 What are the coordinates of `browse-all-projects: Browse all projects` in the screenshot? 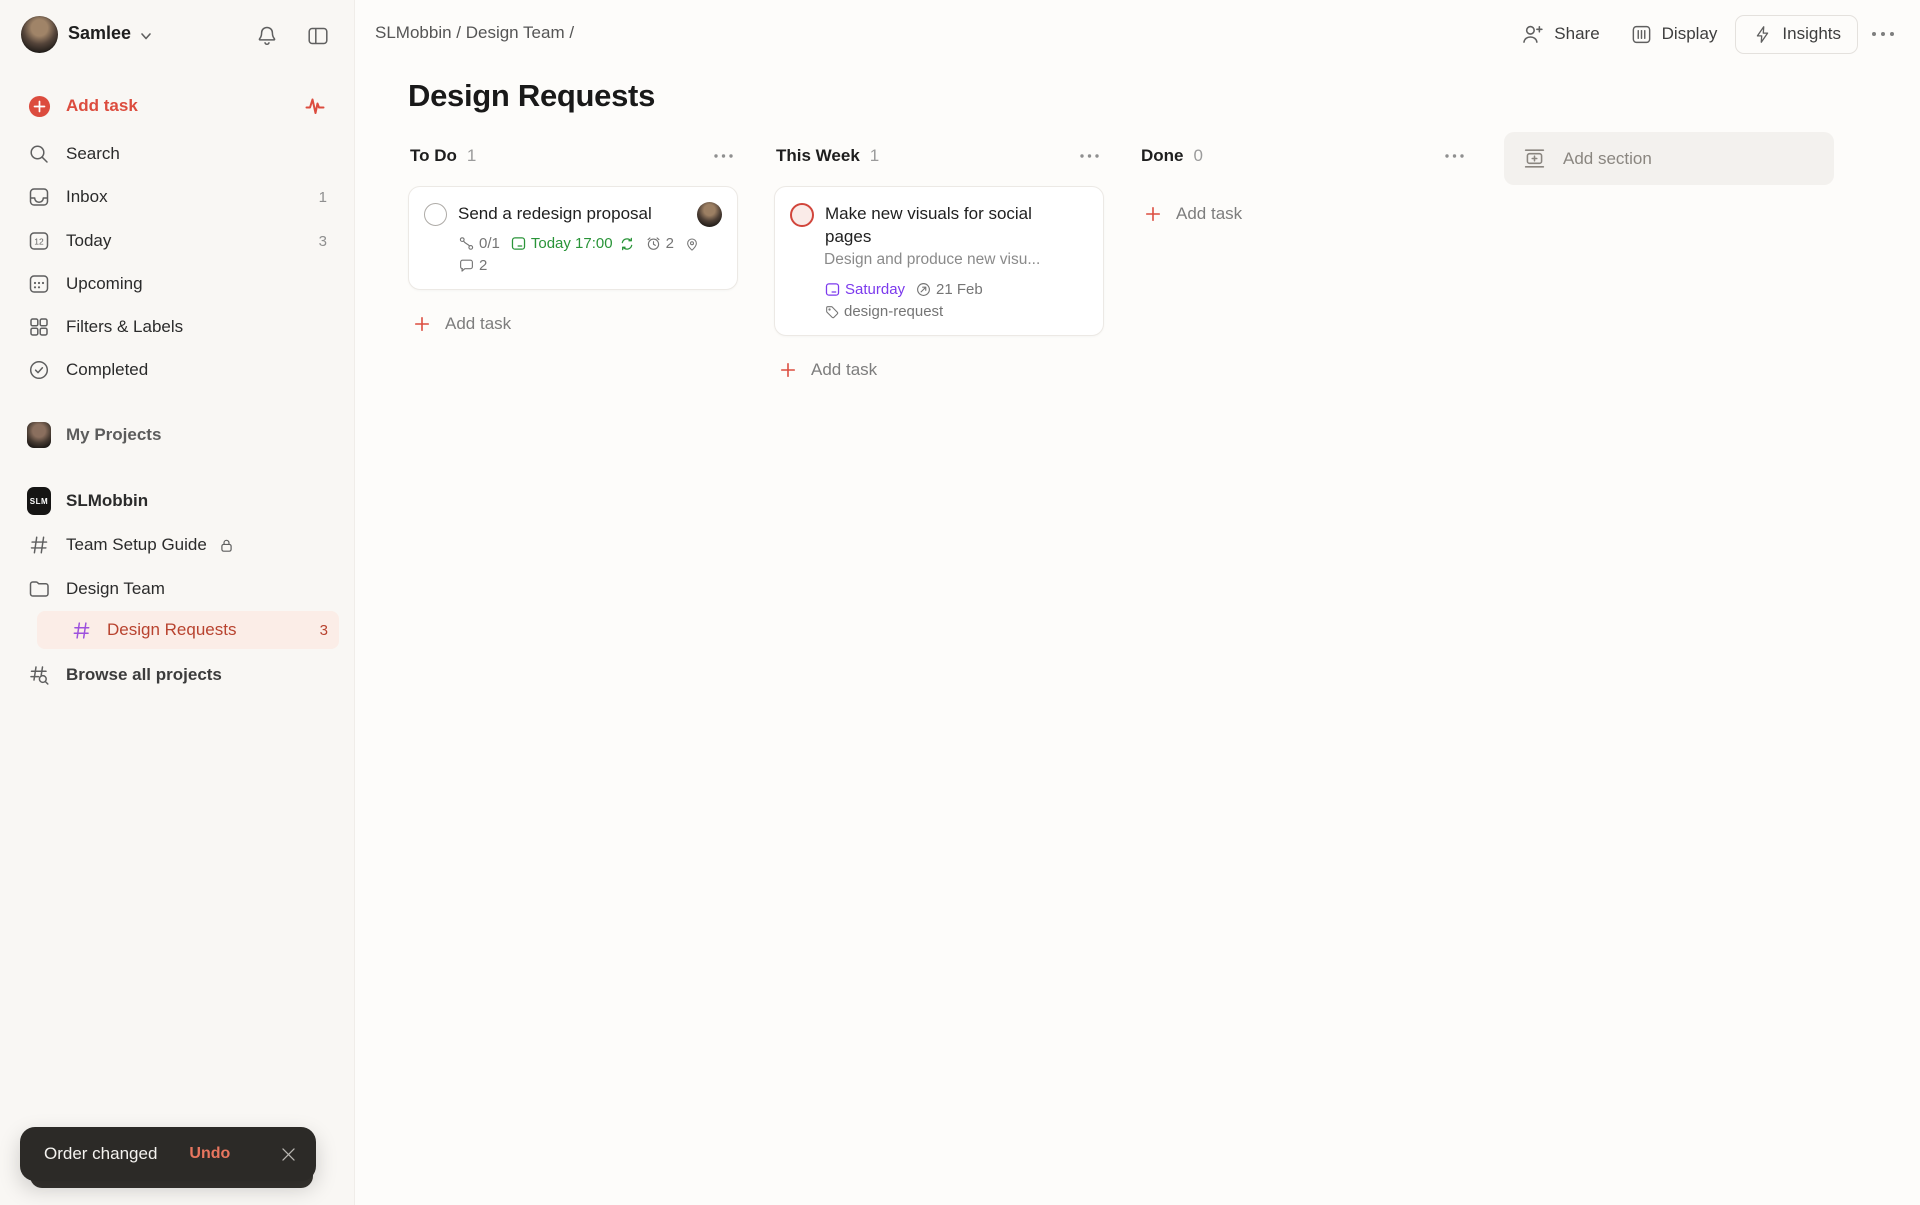 It's located at (177, 675).